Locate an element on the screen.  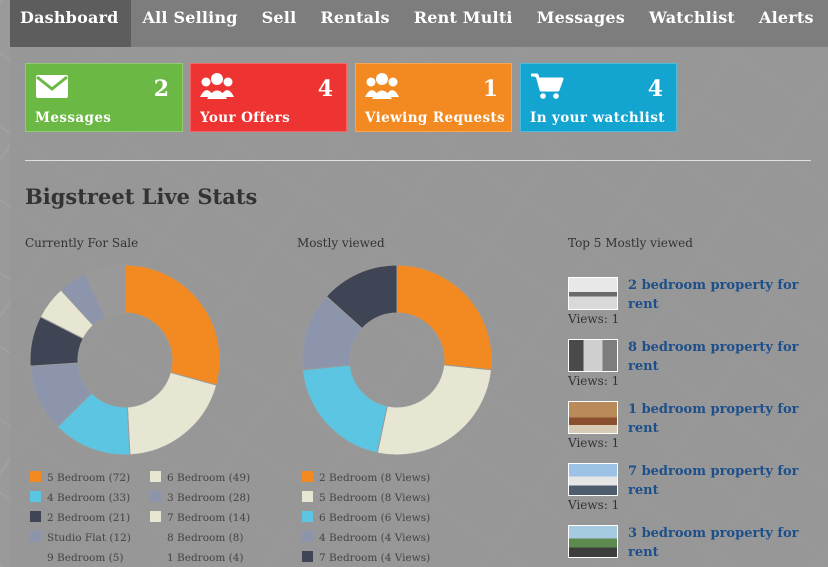
legend-entry: Studio Flat (12) is located at coordinates (80, 538).